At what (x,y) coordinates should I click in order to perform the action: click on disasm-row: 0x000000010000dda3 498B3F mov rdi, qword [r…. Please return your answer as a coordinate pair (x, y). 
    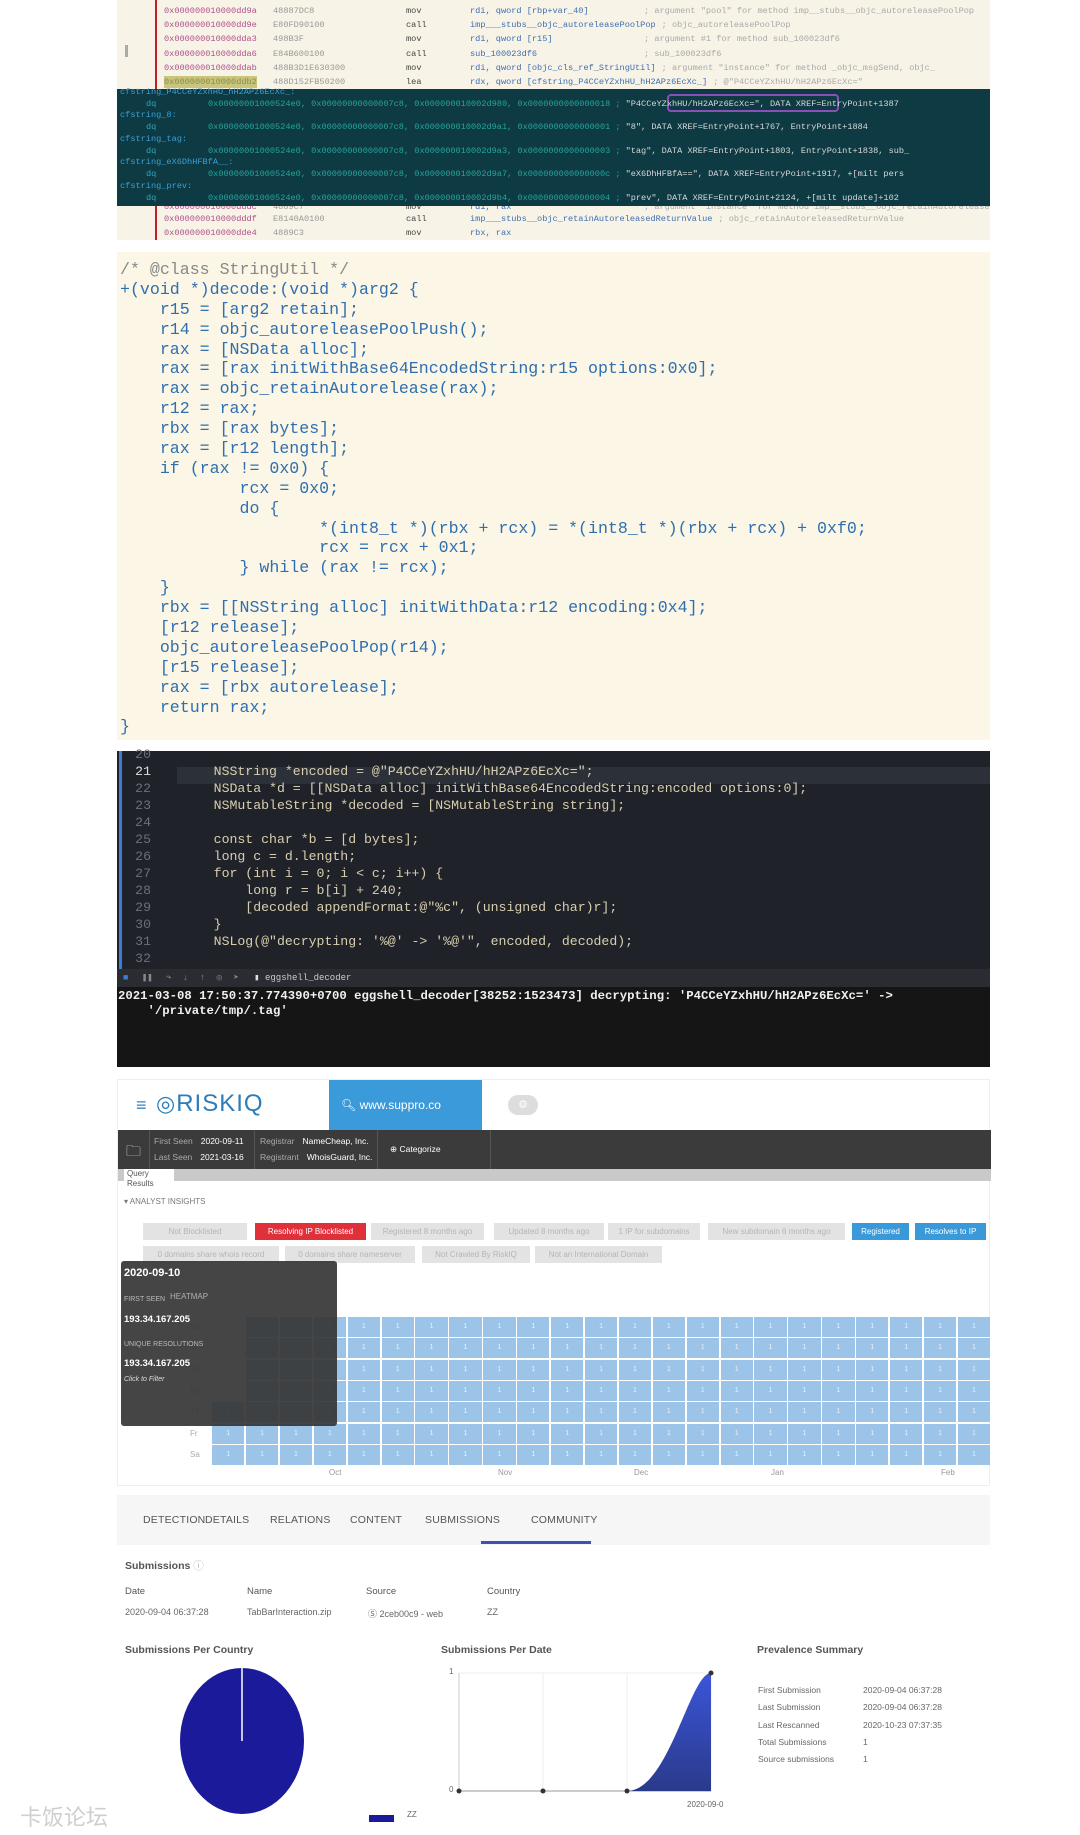
    Looking at the image, I should click on (553, 39).